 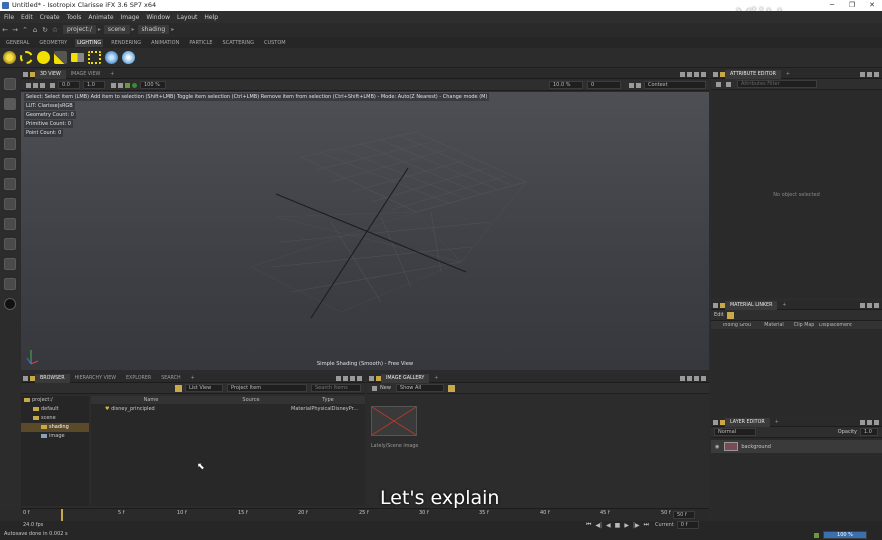 I want to click on shelf-tab-geometry: GEOMETRY, so click(x=53, y=43).